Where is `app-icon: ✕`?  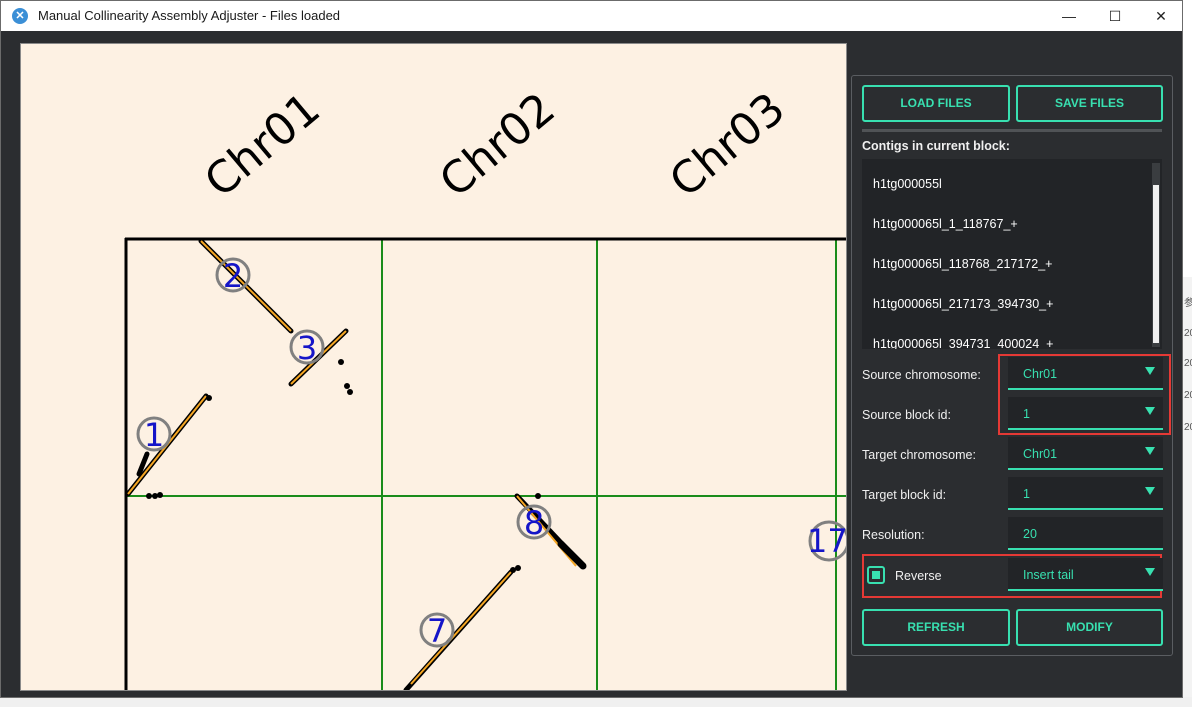
app-icon: ✕ is located at coordinates (20, 16).